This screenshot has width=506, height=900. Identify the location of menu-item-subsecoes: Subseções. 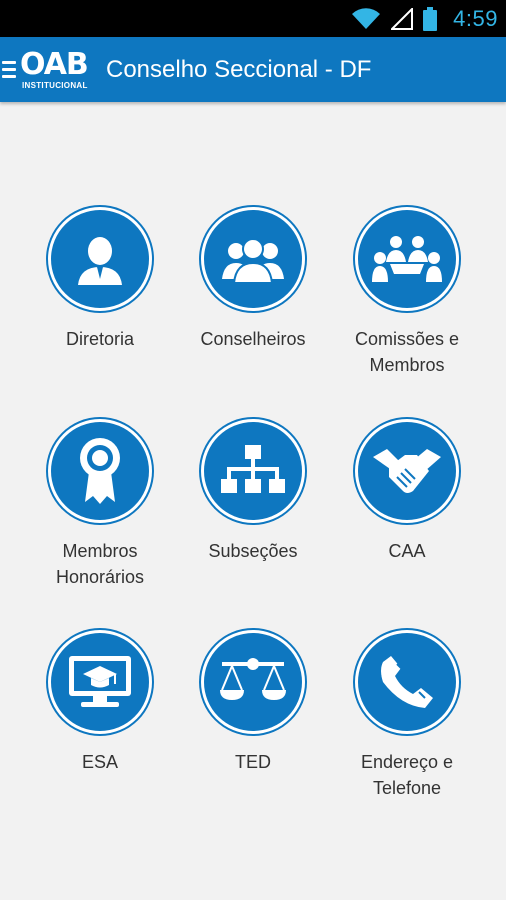
(253, 493).